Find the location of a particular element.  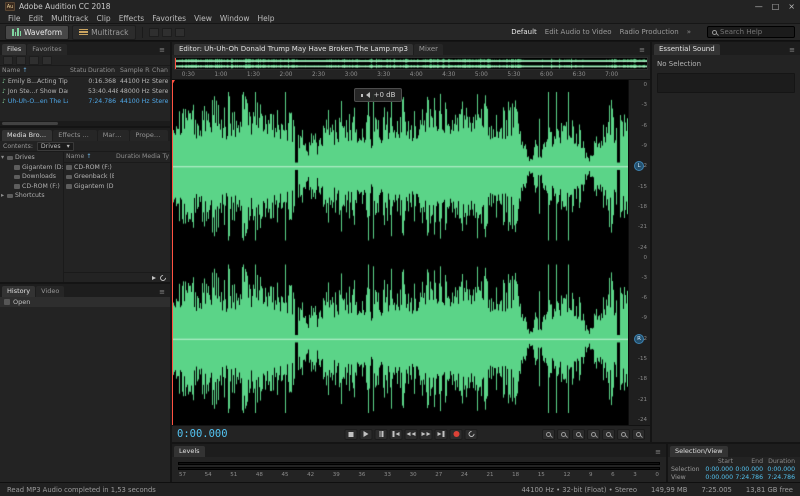

preview-play-icon is located at coordinates (154, 277).